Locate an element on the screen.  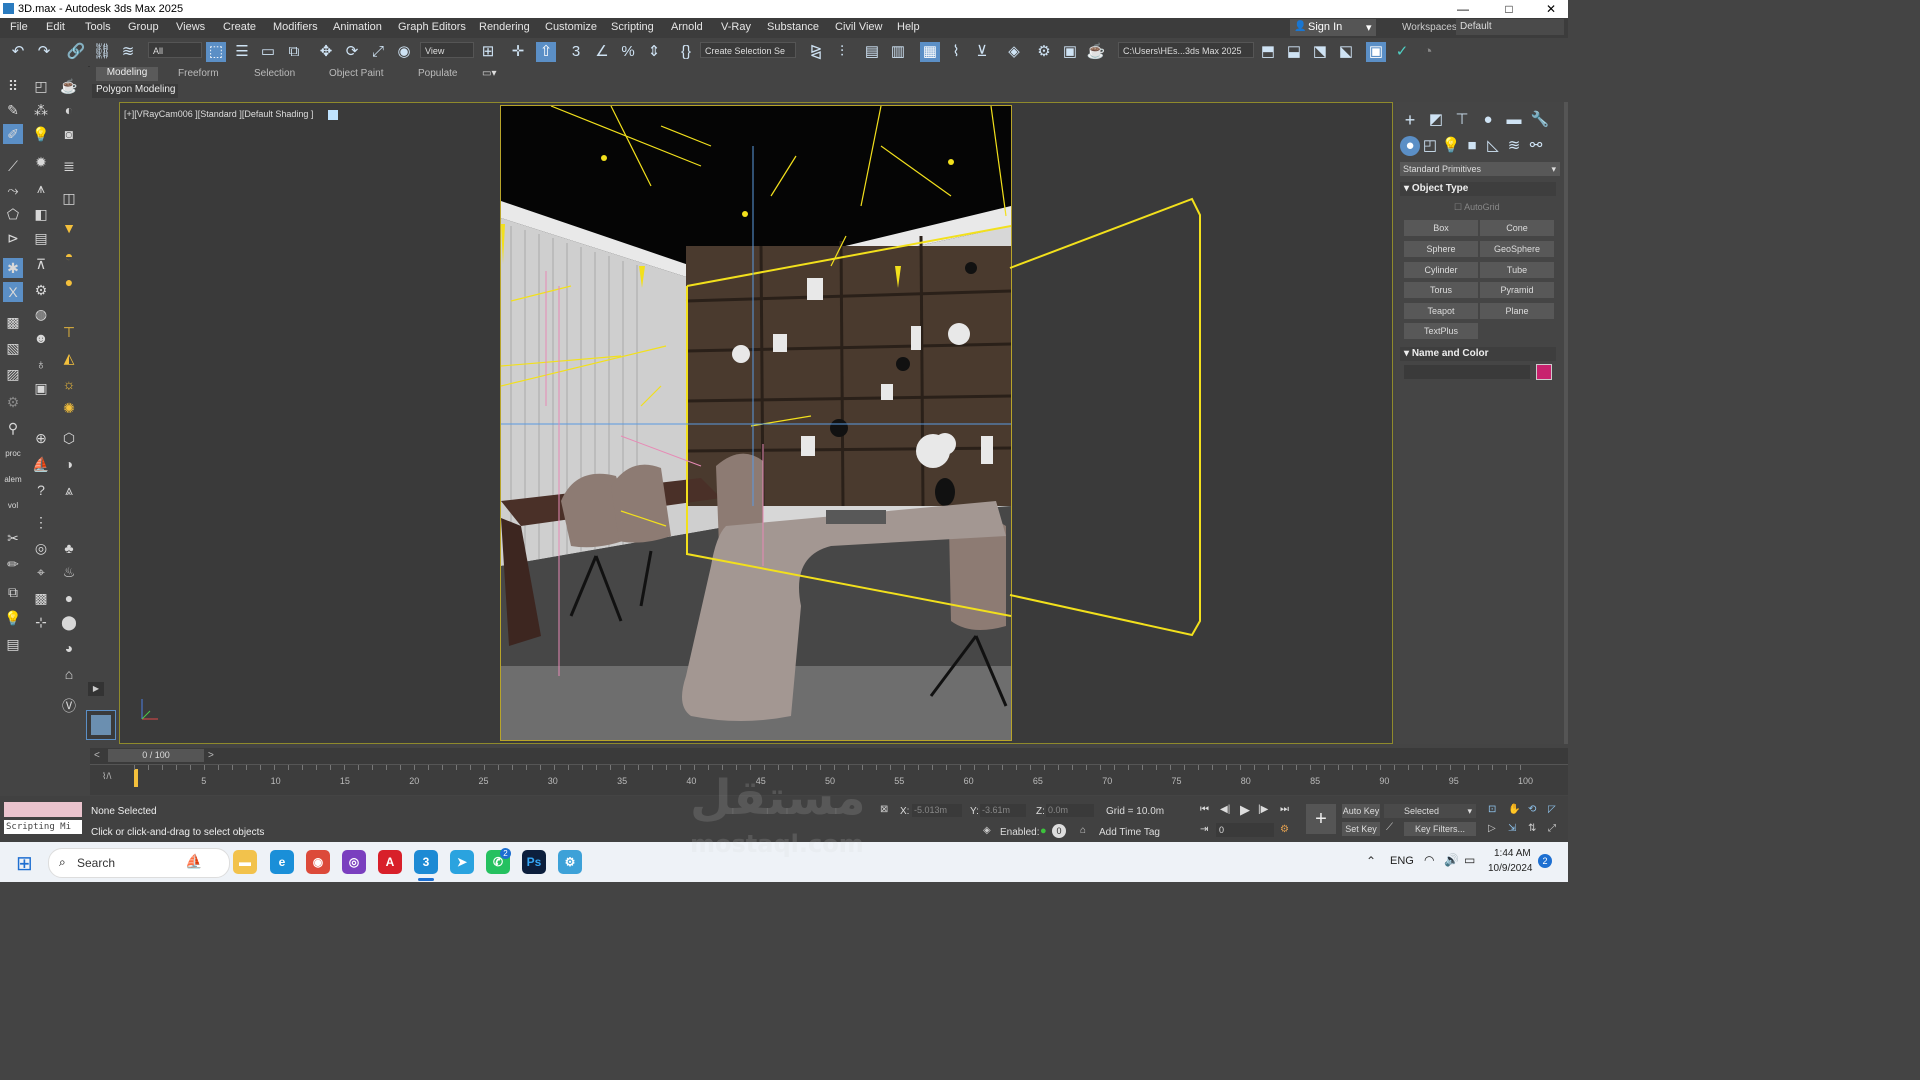
network-app-icon: ⚙ is located at coordinates (570, 862).